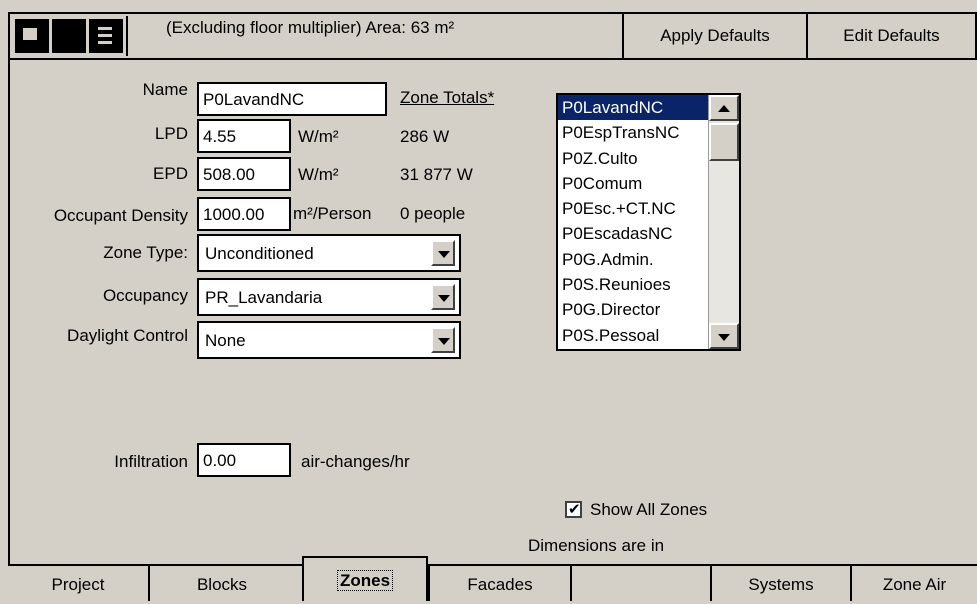 This screenshot has height=604, width=977. Describe the element at coordinates (723, 222) in the screenshot. I see `zone-list-scrollbar` at that location.